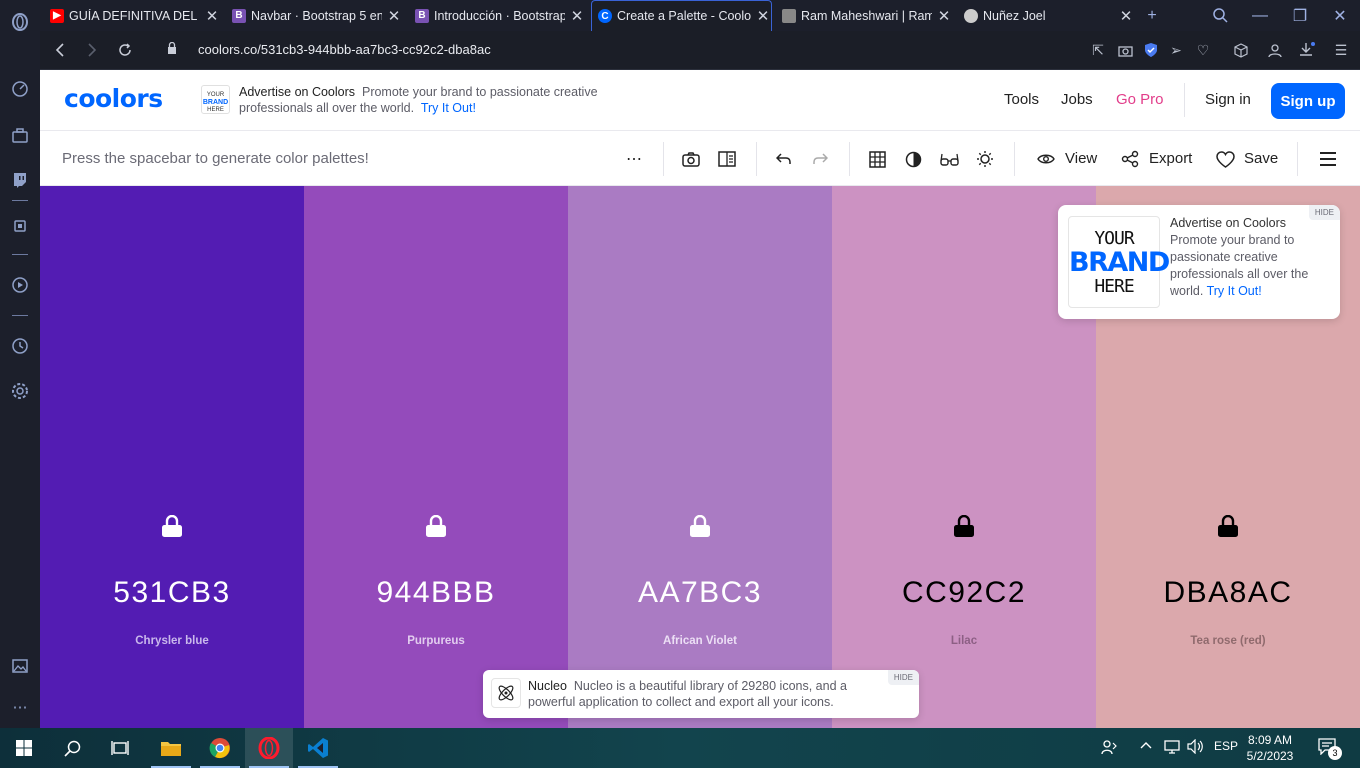 The height and width of the screenshot is (768, 1360). Describe the element at coordinates (1275, 50) in the screenshot. I see `profile-icon` at that location.